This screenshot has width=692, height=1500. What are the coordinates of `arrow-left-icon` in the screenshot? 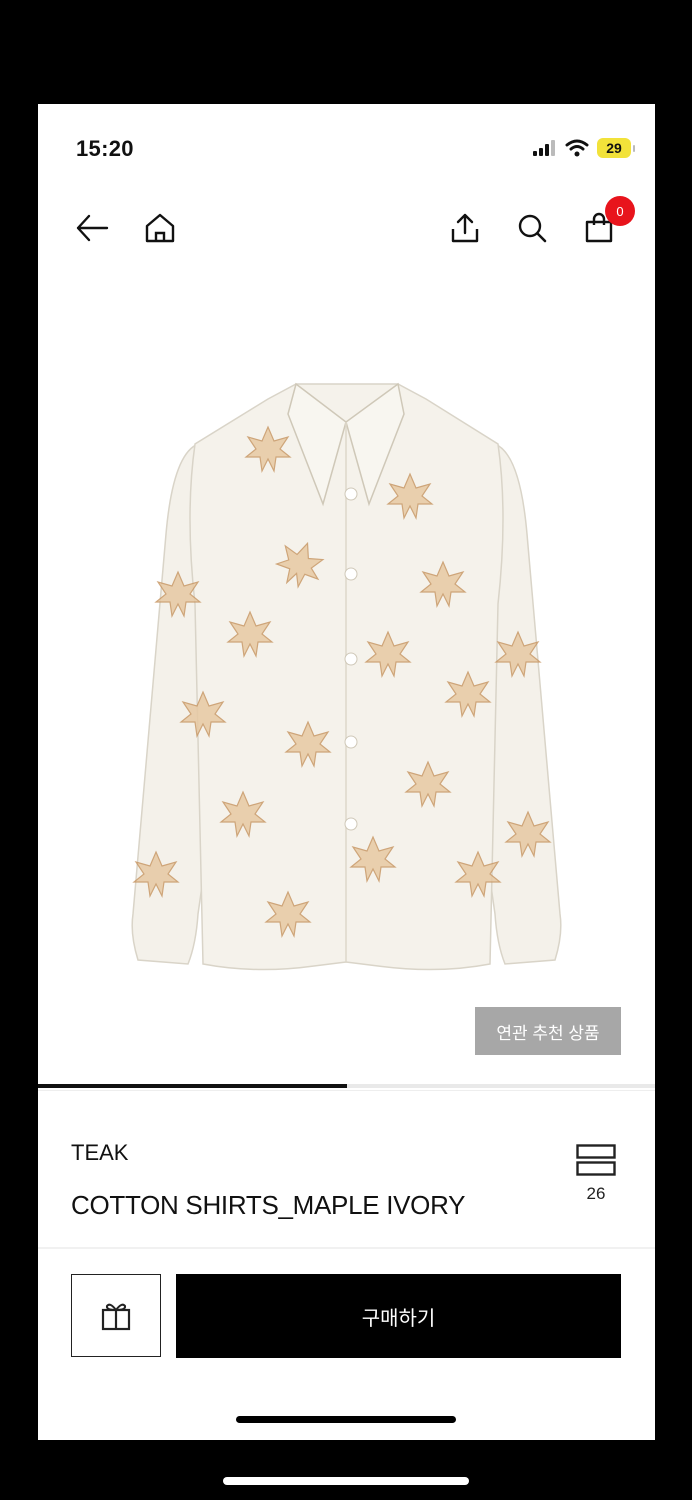 It's located at (92, 228).